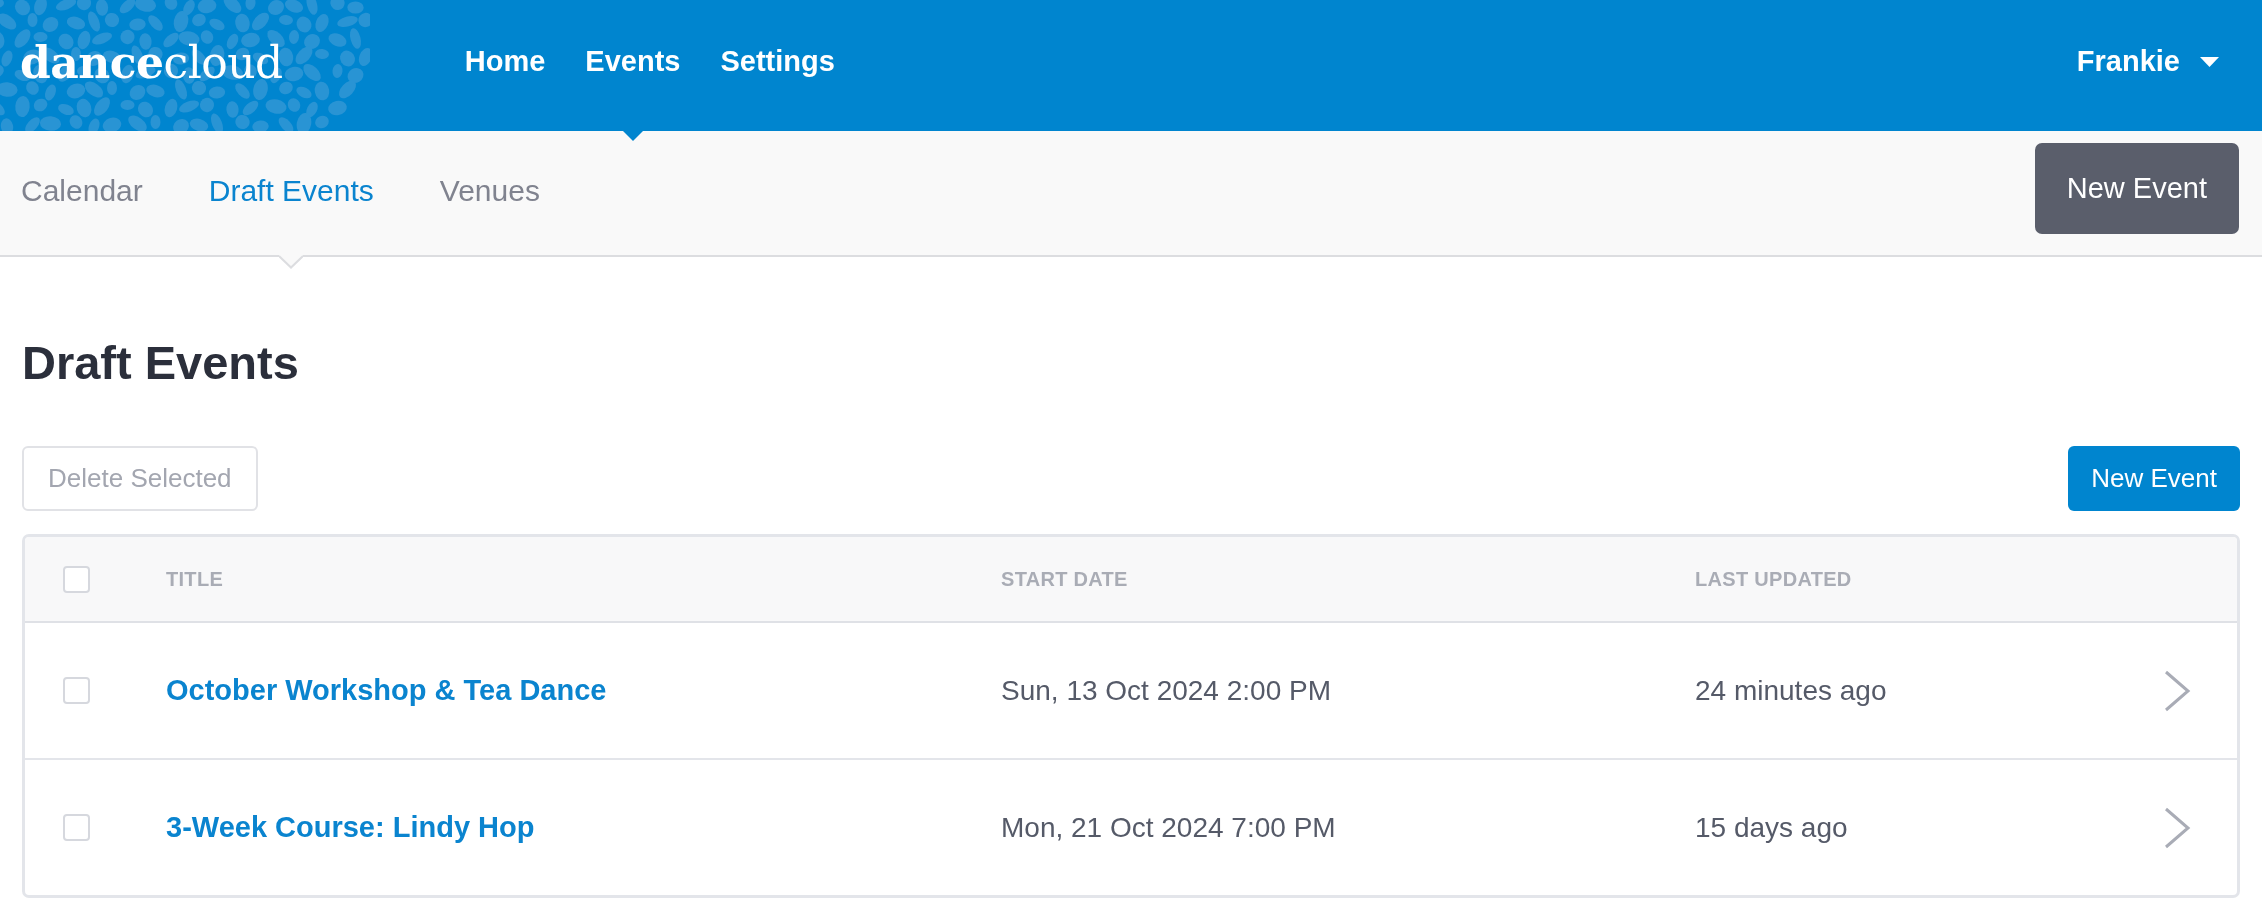 This screenshot has height=920, width=2262. Describe the element at coordinates (2209, 61) in the screenshot. I see `caret-icon` at that location.